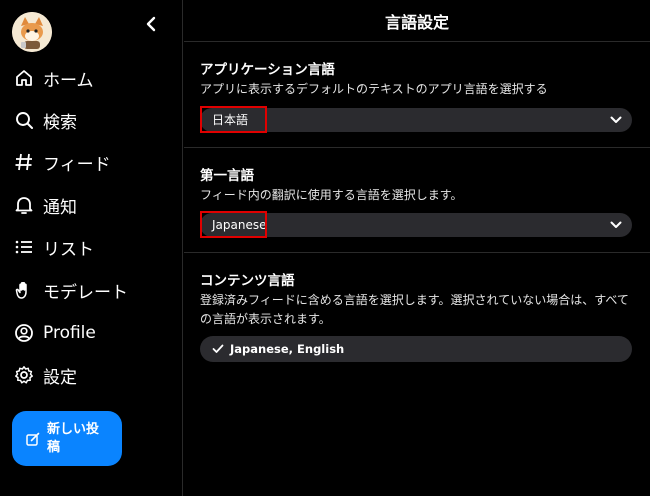  Describe the element at coordinates (218, 349) in the screenshot. I see `check-icon` at that location.